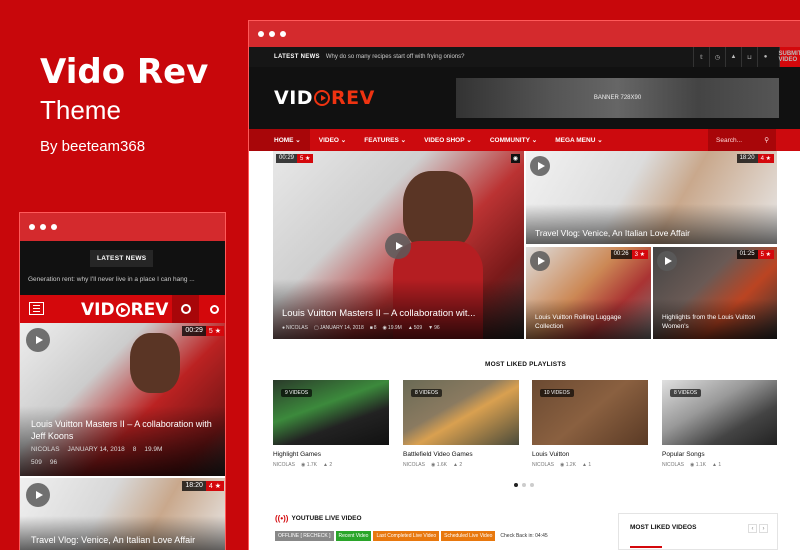  I want to click on search-input: Search... ⚲, so click(742, 140).